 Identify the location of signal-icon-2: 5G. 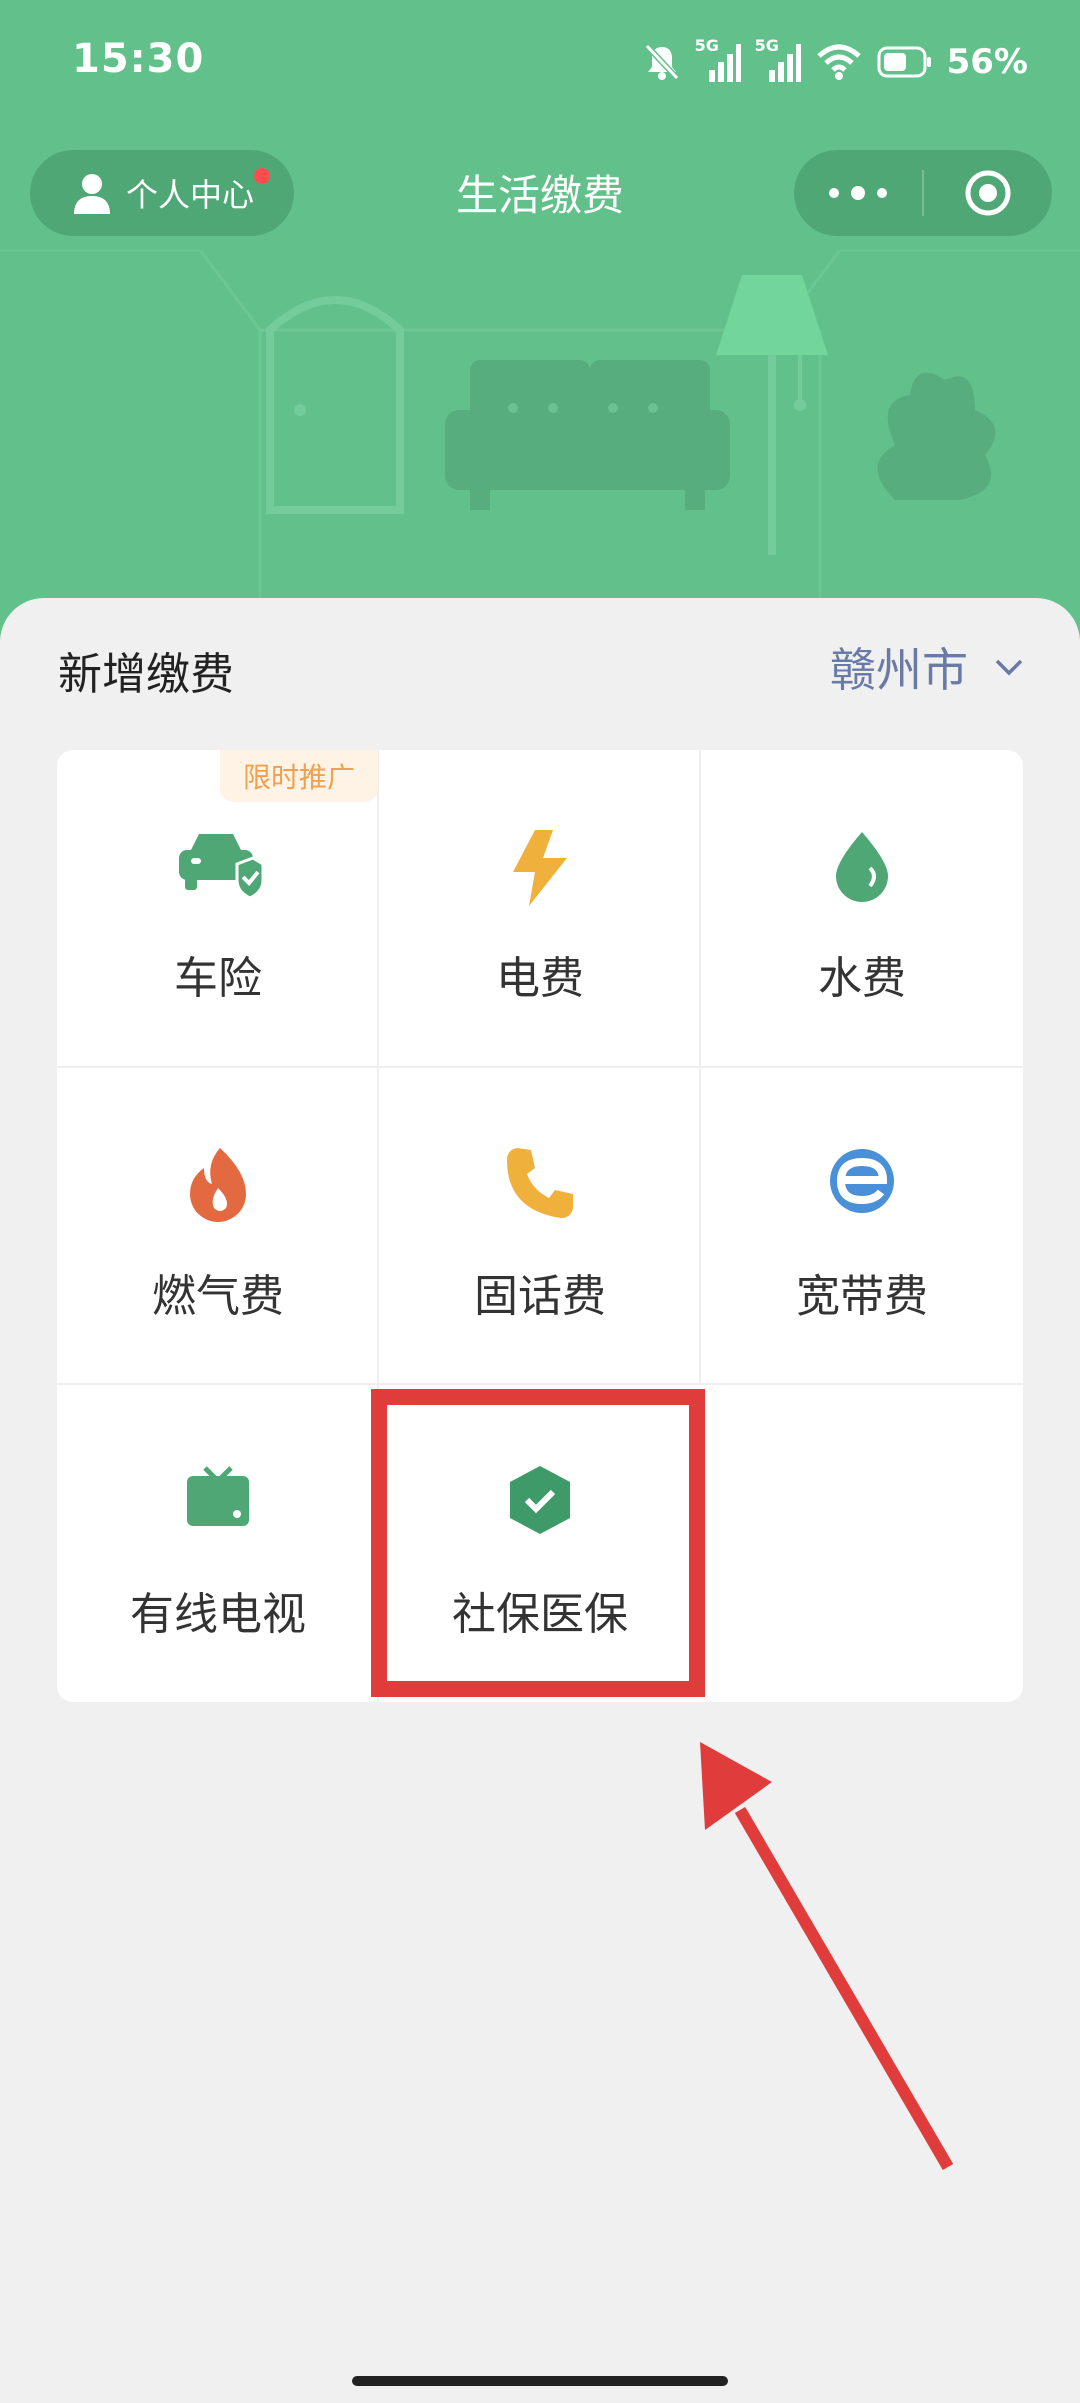
(778, 60).